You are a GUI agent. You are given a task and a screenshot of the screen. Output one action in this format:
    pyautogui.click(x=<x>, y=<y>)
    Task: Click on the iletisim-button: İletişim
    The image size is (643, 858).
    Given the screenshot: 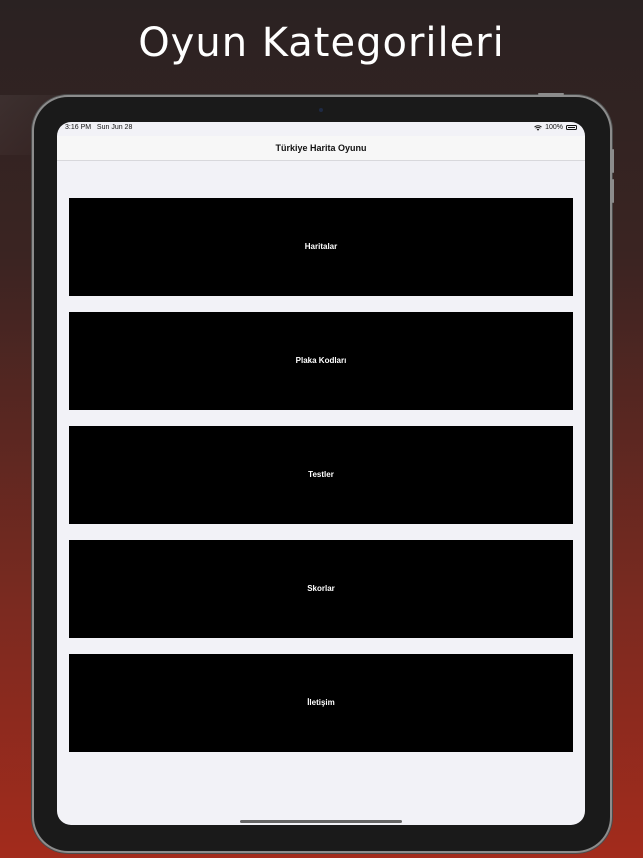 What is the action you would take?
    pyautogui.click(x=321, y=703)
    